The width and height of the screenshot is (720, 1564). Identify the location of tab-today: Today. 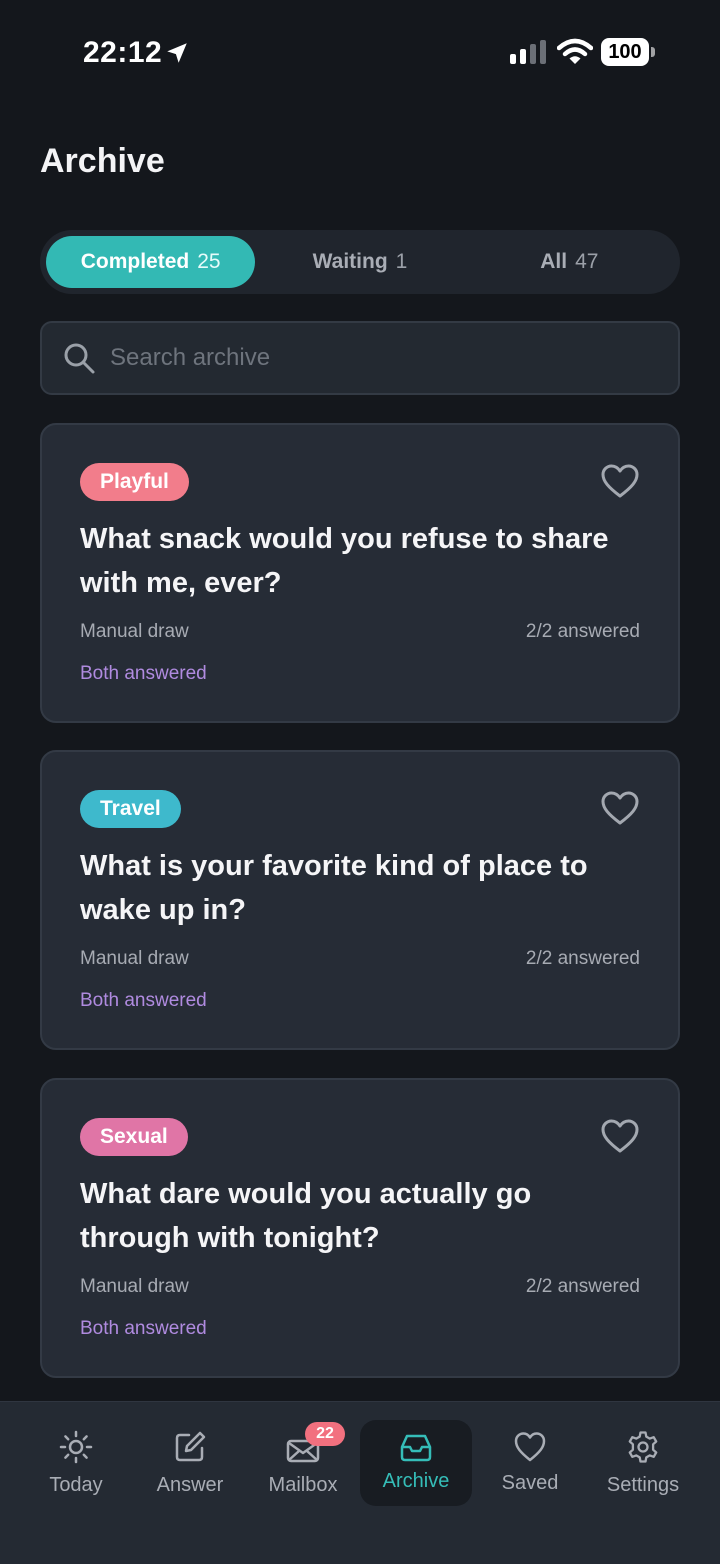
(76, 1463).